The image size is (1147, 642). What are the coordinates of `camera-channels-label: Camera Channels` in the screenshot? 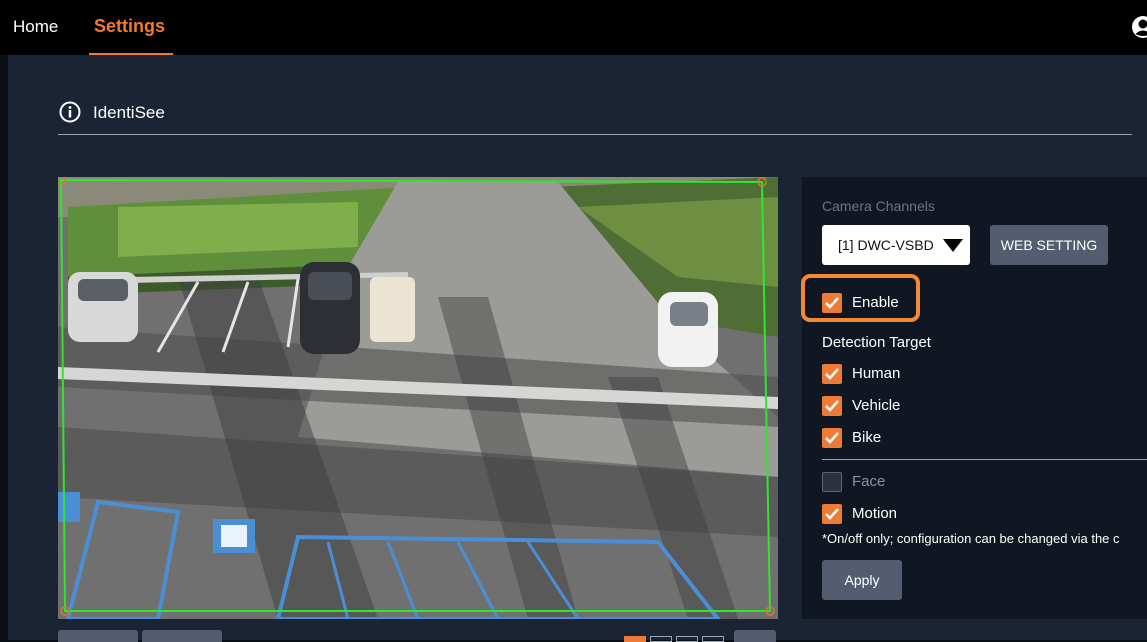 It's located at (878, 206).